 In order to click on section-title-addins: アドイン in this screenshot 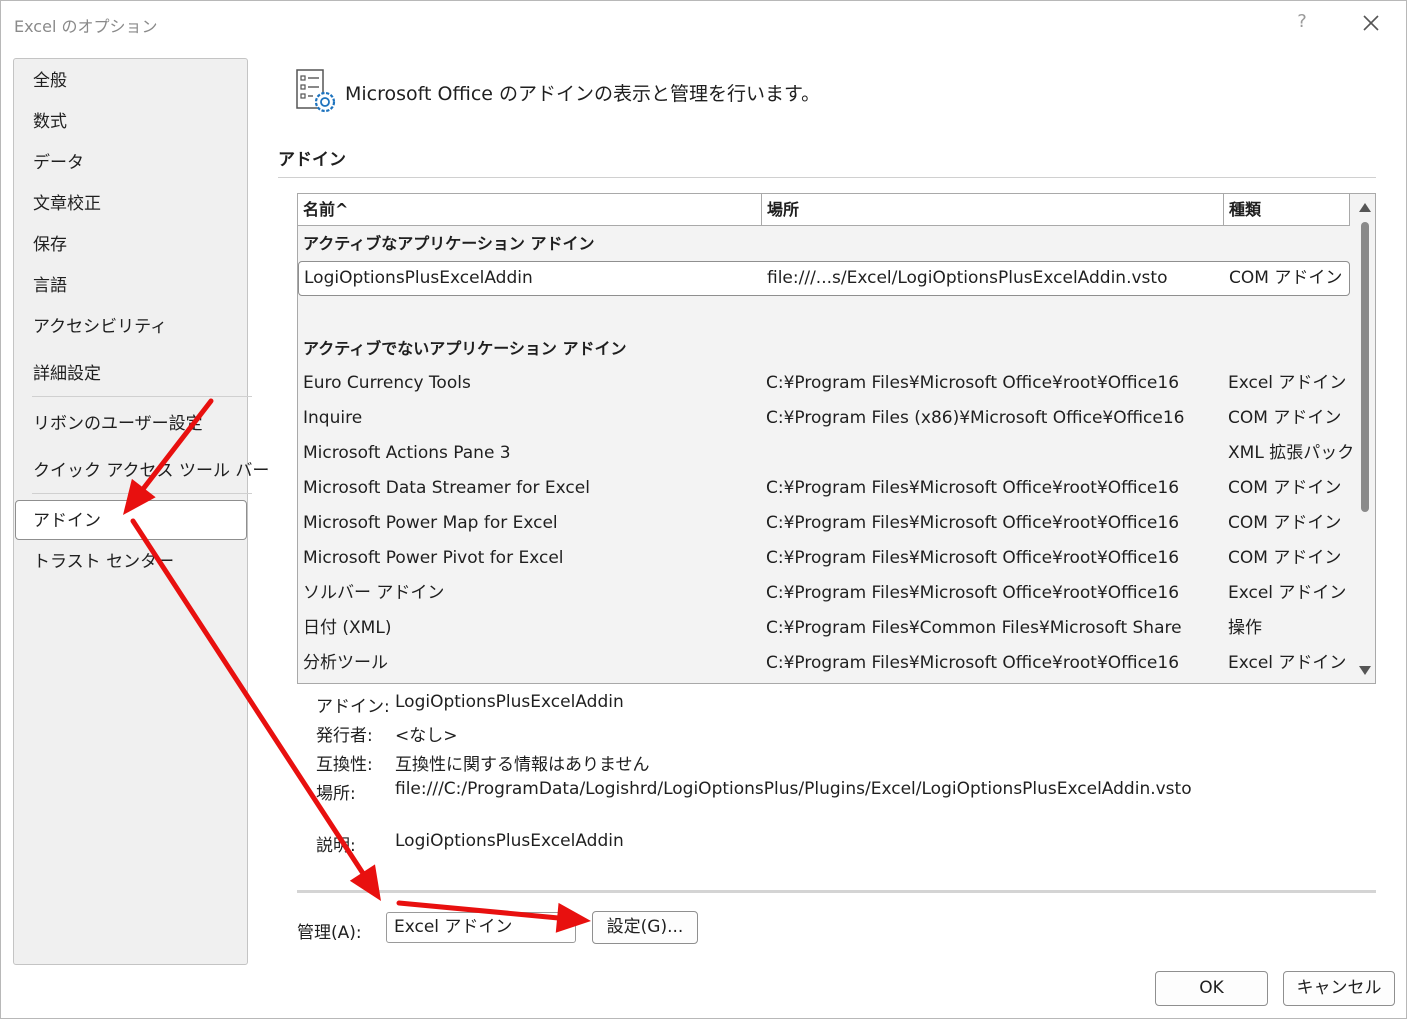, I will do `click(312, 160)`.